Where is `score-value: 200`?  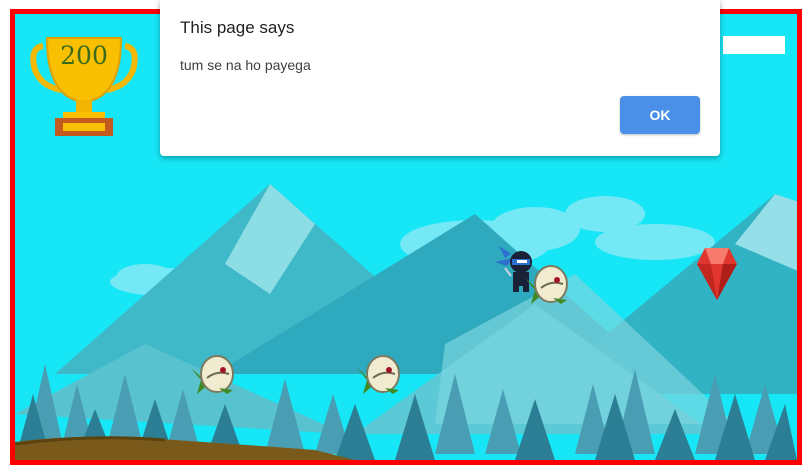 score-value: 200 is located at coordinates (84, 55).